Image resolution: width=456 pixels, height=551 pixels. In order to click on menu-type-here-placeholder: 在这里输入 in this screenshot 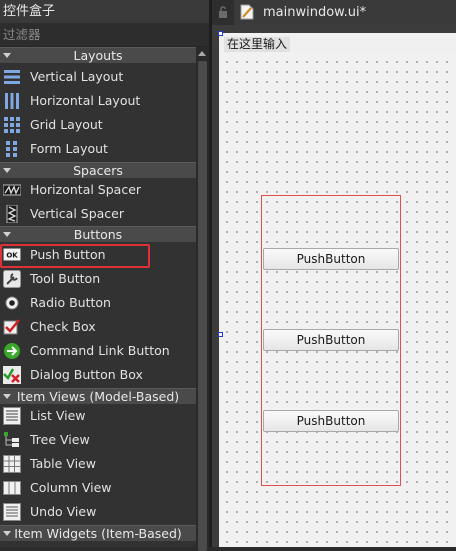, I will do `click(257, 44)`.